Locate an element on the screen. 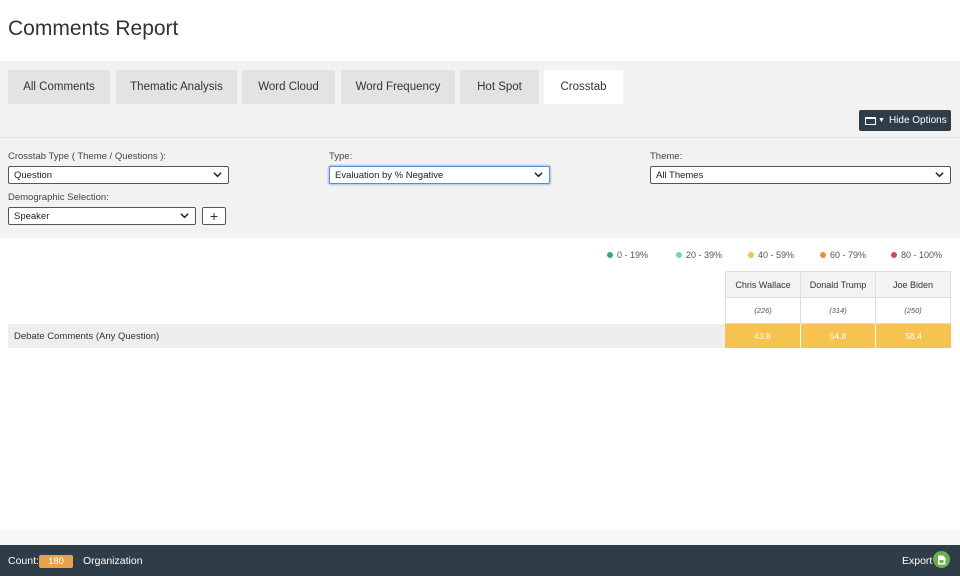  legend-item: 0 - 19% is located at coordinates (627, 255).